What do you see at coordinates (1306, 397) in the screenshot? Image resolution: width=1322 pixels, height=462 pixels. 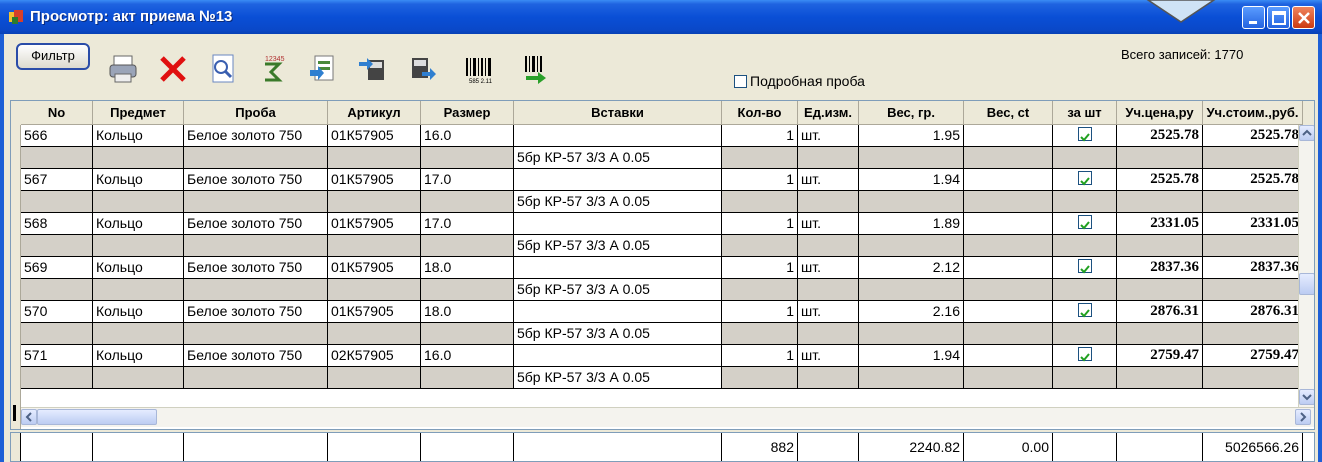 I see `scroll-down-button` at bounding box center [1306, 397].